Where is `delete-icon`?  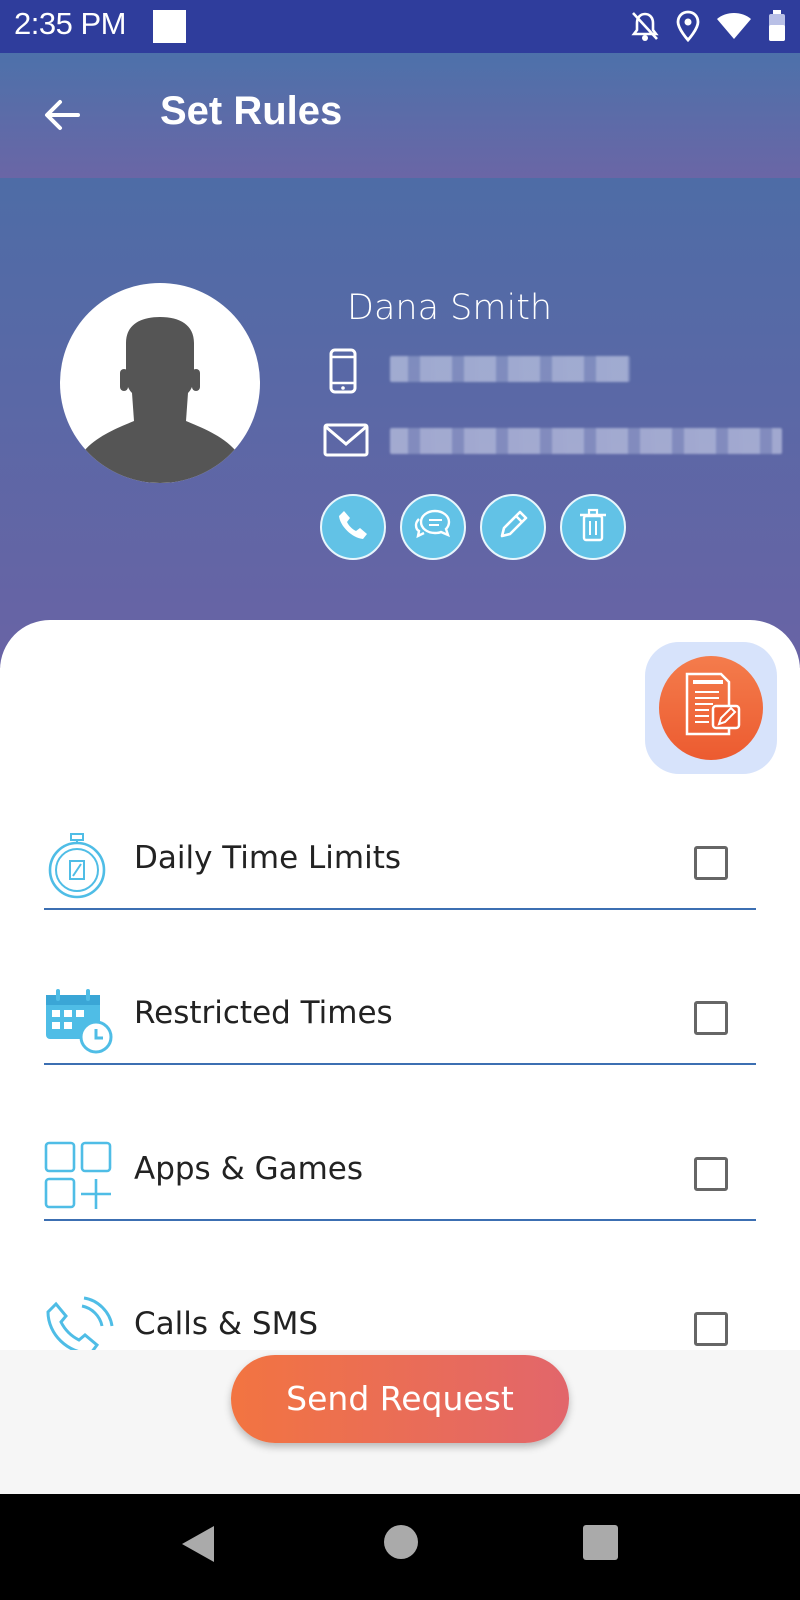
delete-icon is located at coordinates (593, 527).